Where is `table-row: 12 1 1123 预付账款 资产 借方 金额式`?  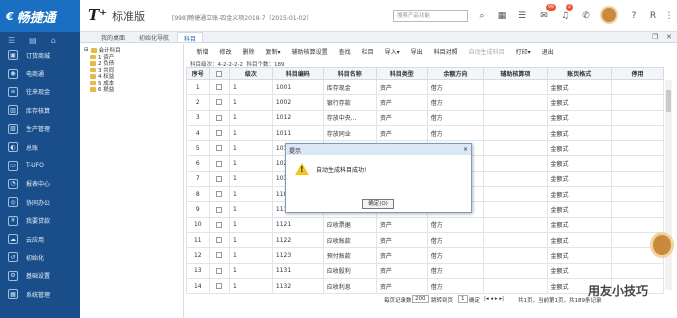 table-row: 12 1 1123 预付账款 资产 借方 金额式 is located at coordinates (425, 255).